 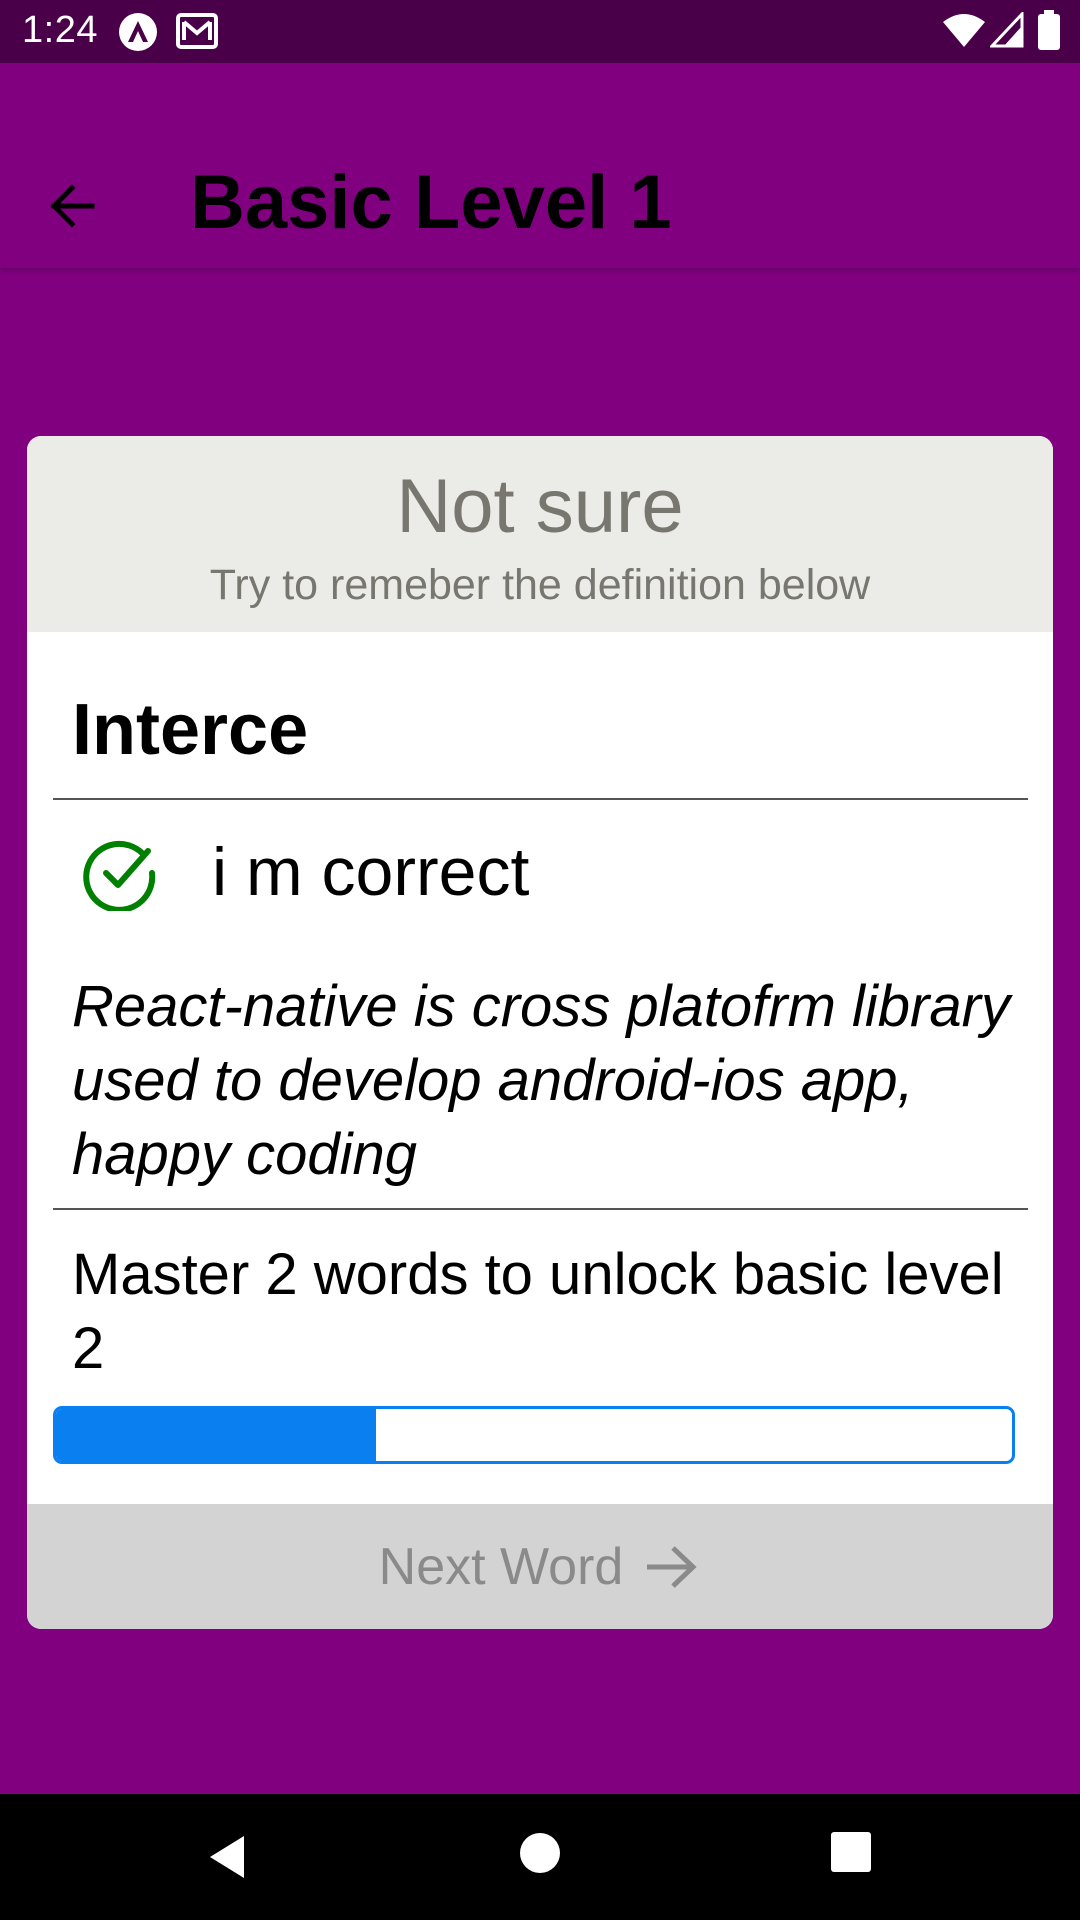 What do you see at coordinates (538, 1311) in the screenshot?
I see `unlock-progress-text: Master 2 words to unlock basic level 2` at bounding box center [538, 1311].